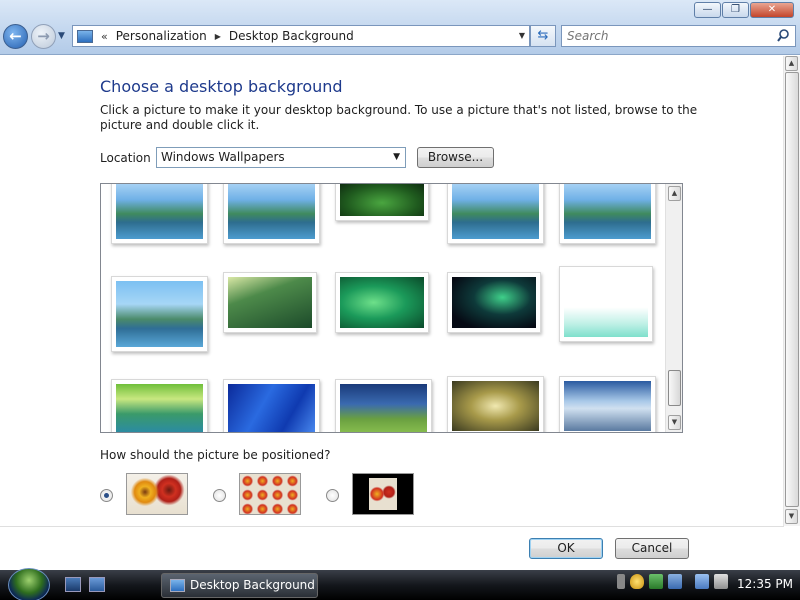 This screenshot has width=800, height=600. I want to click on position-center-radio, so click(332, 495).